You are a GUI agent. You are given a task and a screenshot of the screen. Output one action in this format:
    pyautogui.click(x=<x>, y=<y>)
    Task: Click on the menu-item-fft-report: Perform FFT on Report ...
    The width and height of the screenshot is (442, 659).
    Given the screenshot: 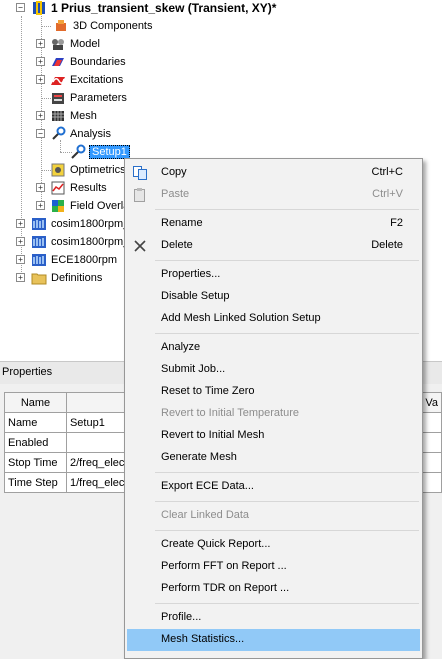 What is the action you would take?
    pyautogui.click(x=273, y=567)
    